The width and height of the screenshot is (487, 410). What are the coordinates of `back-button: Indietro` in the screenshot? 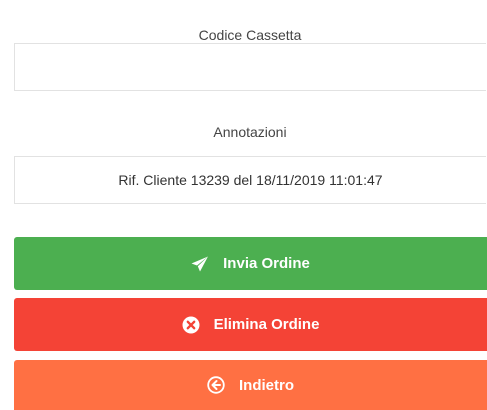 It's located at (250, 385).